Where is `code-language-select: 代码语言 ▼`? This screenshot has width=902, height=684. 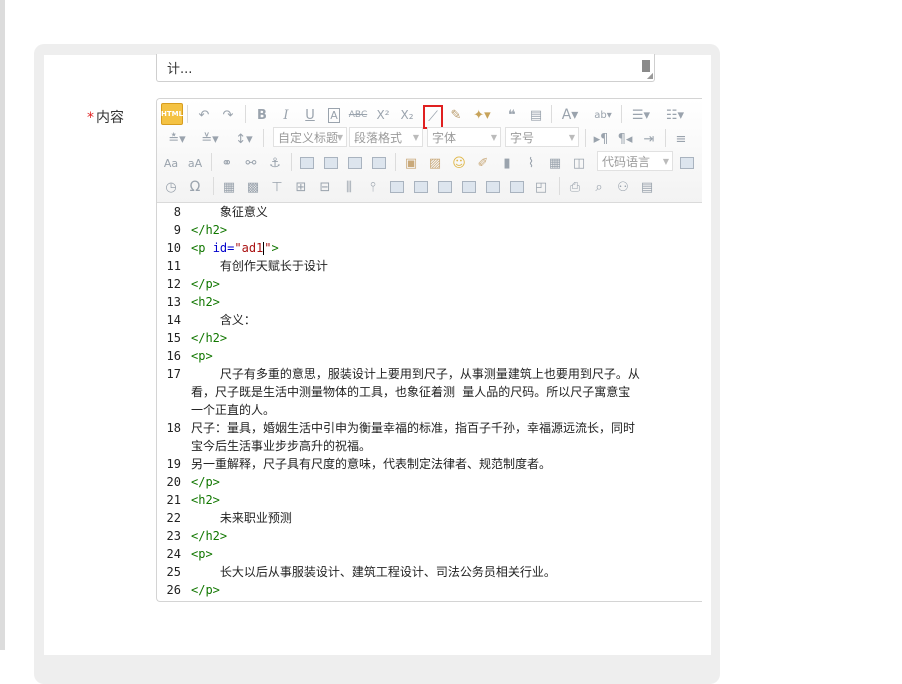
code-language-select: 代码语言 ▼ is located at coordinates (635, 161).